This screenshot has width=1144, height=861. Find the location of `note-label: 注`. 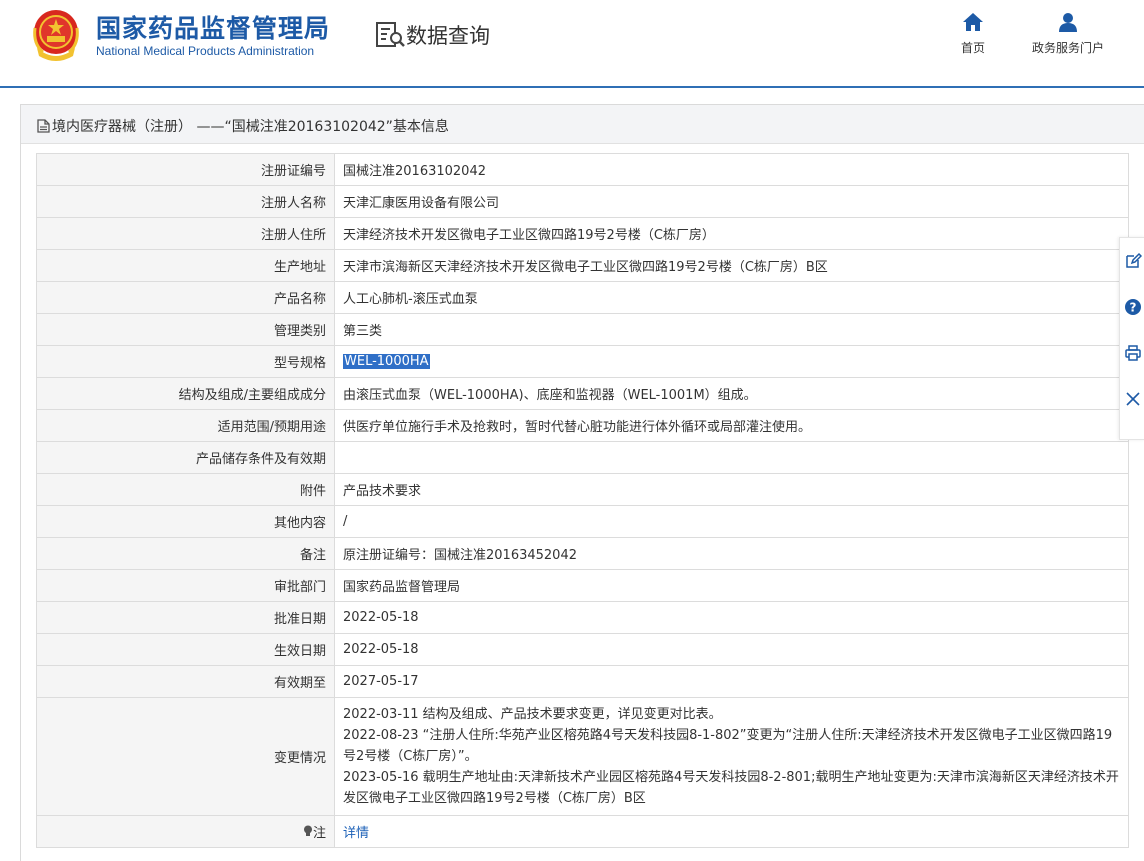

note-label: 注 is located at coordinates (319, 833).